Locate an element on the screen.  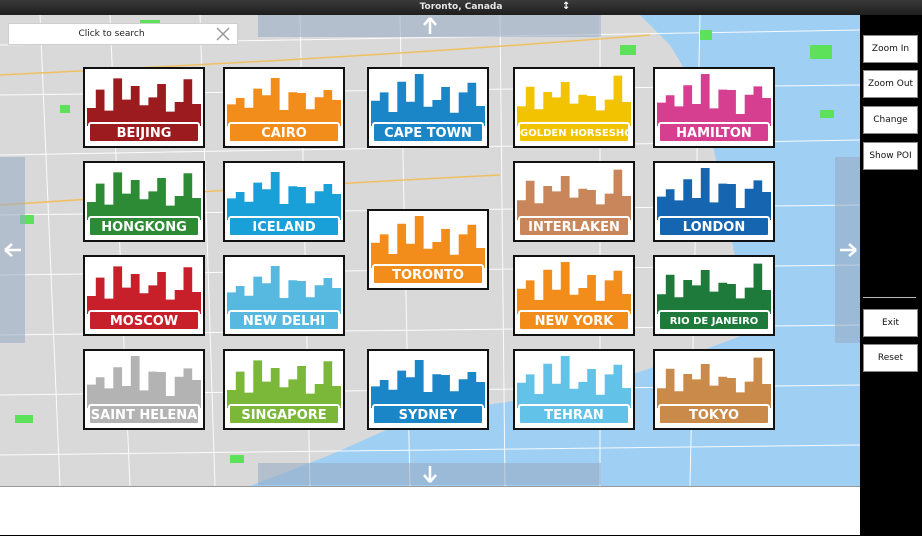
city-tile: LONDON is located at coordinates (714, 201).